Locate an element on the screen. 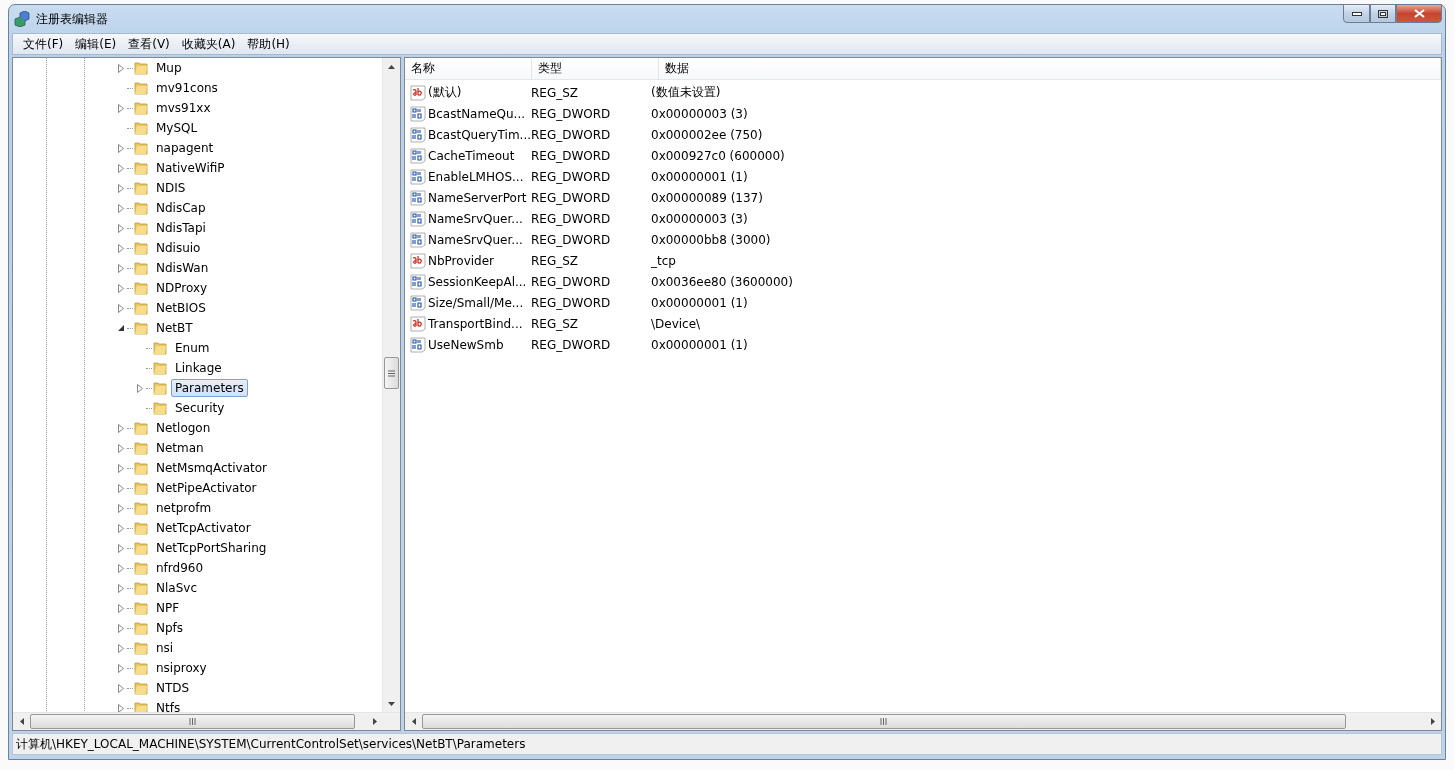 The width and height of the screenshot is (1454, 770). registry-cubes-icon is located at coordinates (22, 19).